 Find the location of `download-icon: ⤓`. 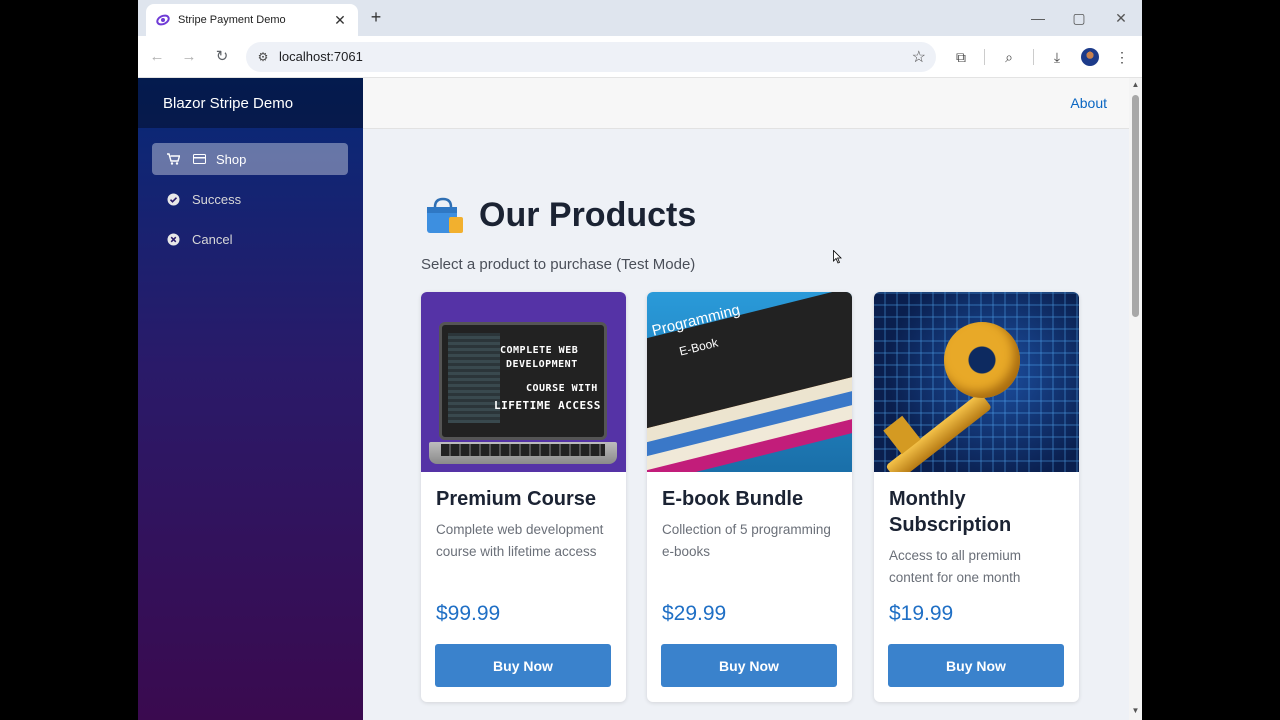

download-icon: ⤓ is located at coordinates (1057, 57).